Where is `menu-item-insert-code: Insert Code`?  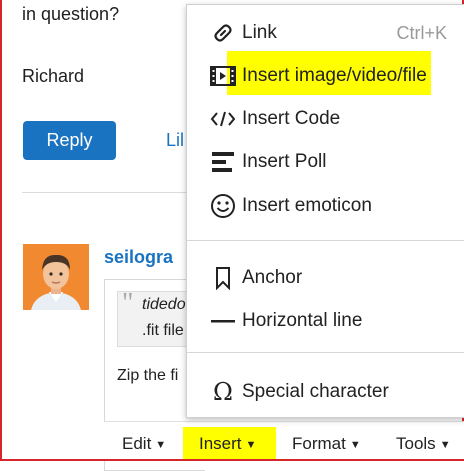 menu-item-insert-code: Insert Code is located at coordinates (325, 119).